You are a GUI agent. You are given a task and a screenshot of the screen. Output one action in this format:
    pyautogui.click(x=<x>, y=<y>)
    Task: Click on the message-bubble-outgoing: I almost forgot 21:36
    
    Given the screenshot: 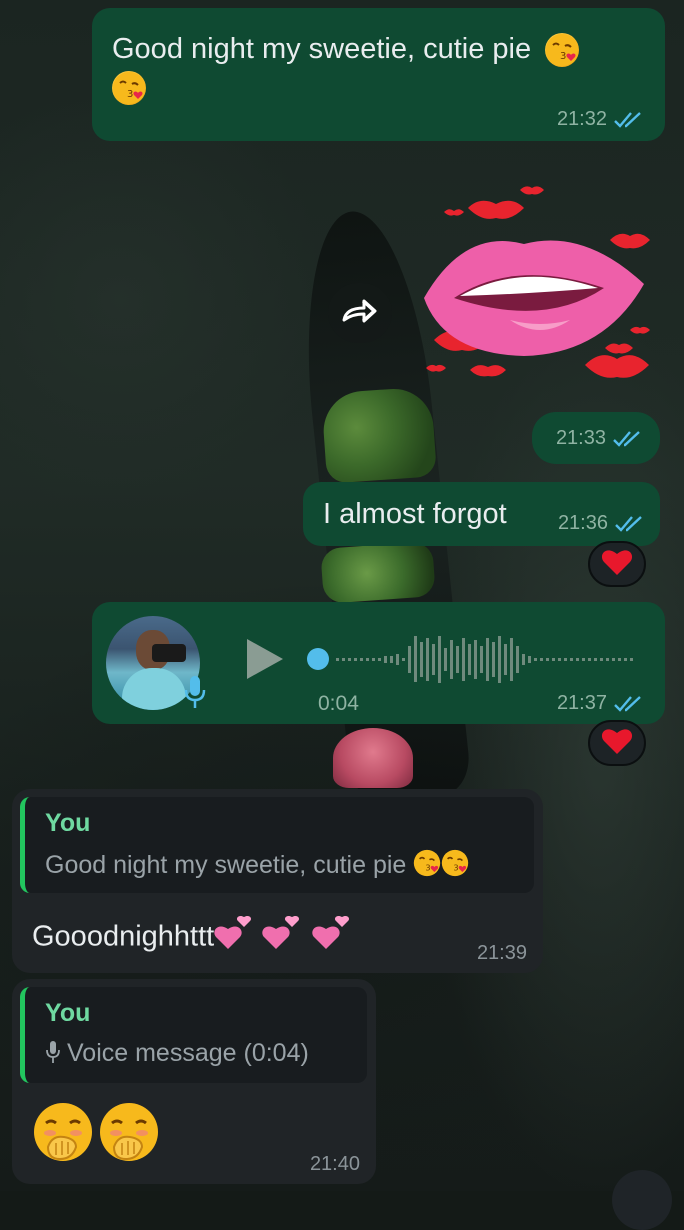 What is the action you would take?
    pyautogui.click(x=481, y=514)
    